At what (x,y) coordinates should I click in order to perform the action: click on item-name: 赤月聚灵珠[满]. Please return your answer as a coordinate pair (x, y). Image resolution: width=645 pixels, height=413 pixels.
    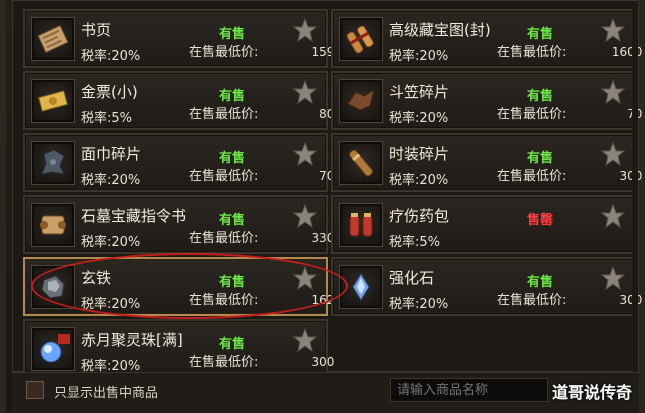
    Looking at the image, I should click on (132, 340).